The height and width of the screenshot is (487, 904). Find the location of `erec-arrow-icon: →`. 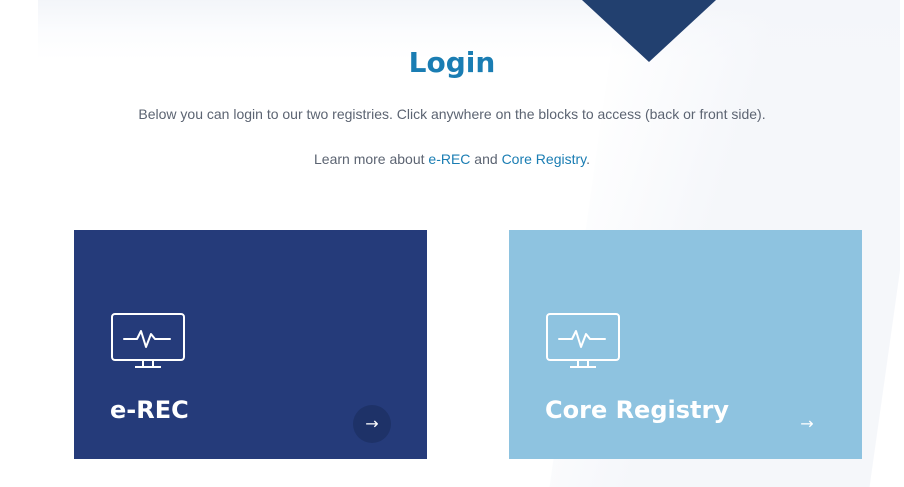

erec-arrow-icon: → is located at coordinates (372, 424).